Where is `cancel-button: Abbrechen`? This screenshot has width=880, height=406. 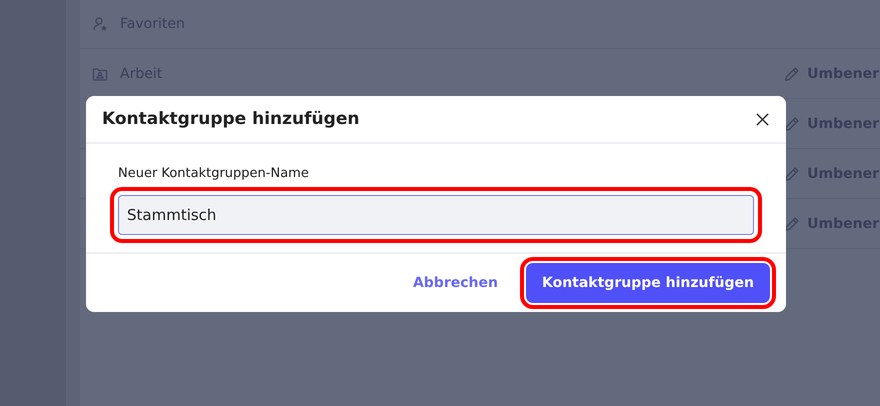 cancel-button: Abbrechen is located at coordinates (455, 283).